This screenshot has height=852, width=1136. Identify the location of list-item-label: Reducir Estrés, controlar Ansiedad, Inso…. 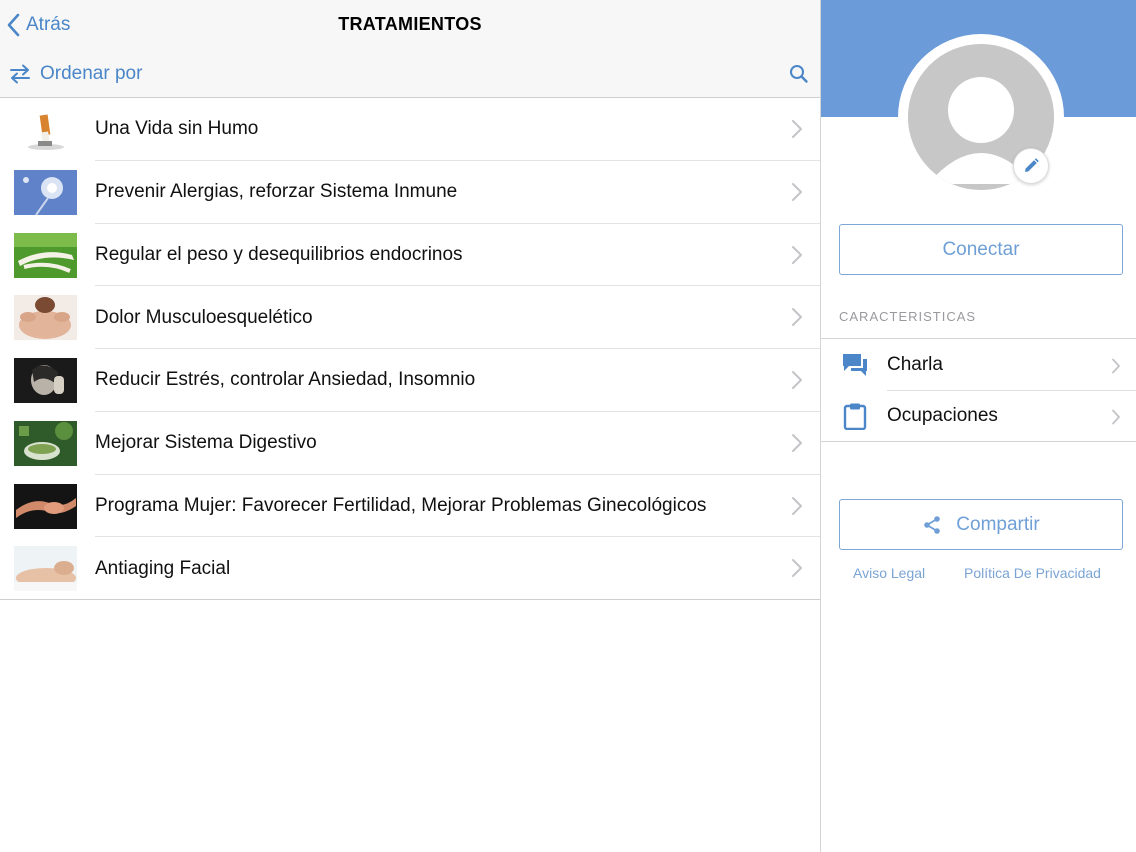
(285, 380).